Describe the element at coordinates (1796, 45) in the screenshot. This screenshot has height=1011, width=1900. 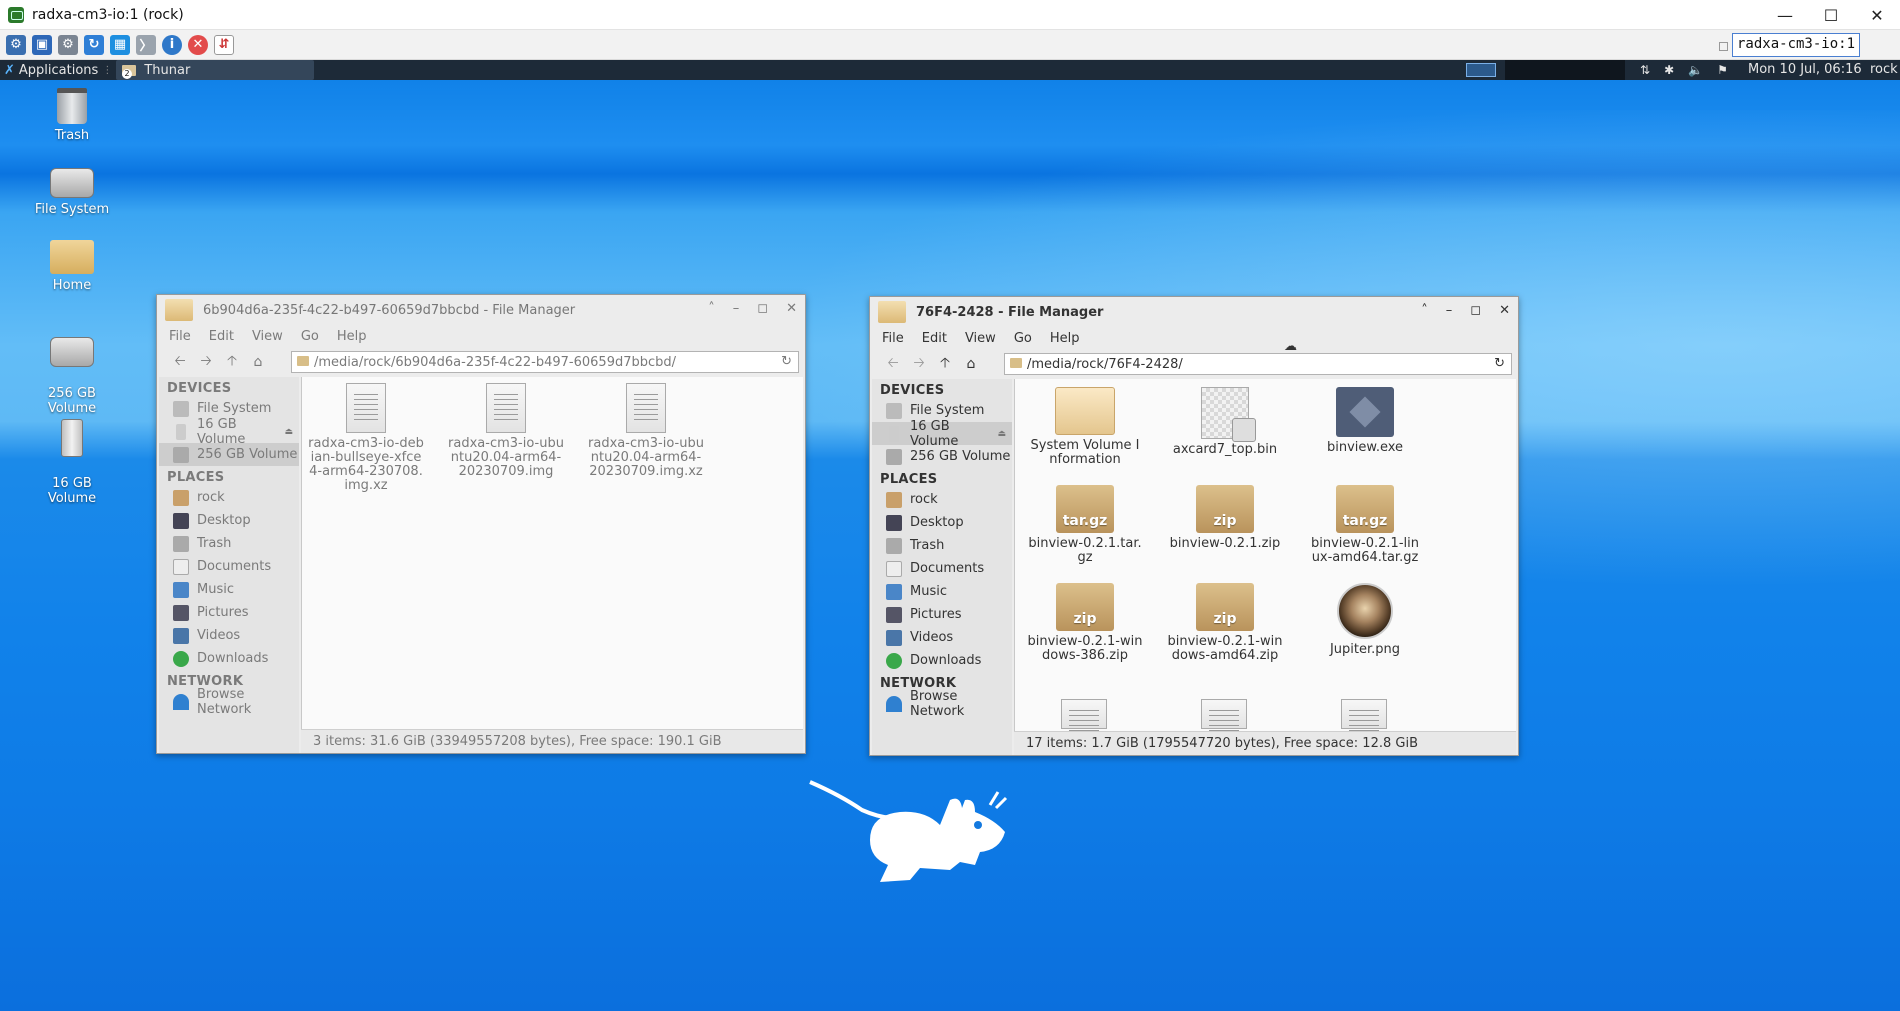
I see `vnc-host-field: radxa-cm3-io:1` at that location.